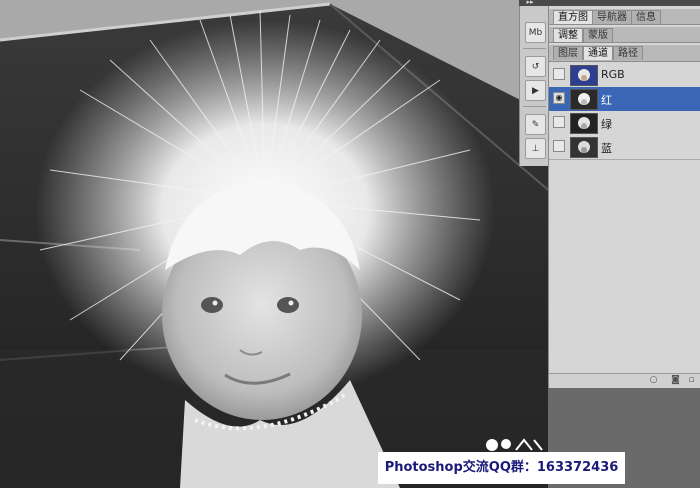 The image size is (700, 488). I want to click on new-channel-icon: ▫, so click(691, 380).